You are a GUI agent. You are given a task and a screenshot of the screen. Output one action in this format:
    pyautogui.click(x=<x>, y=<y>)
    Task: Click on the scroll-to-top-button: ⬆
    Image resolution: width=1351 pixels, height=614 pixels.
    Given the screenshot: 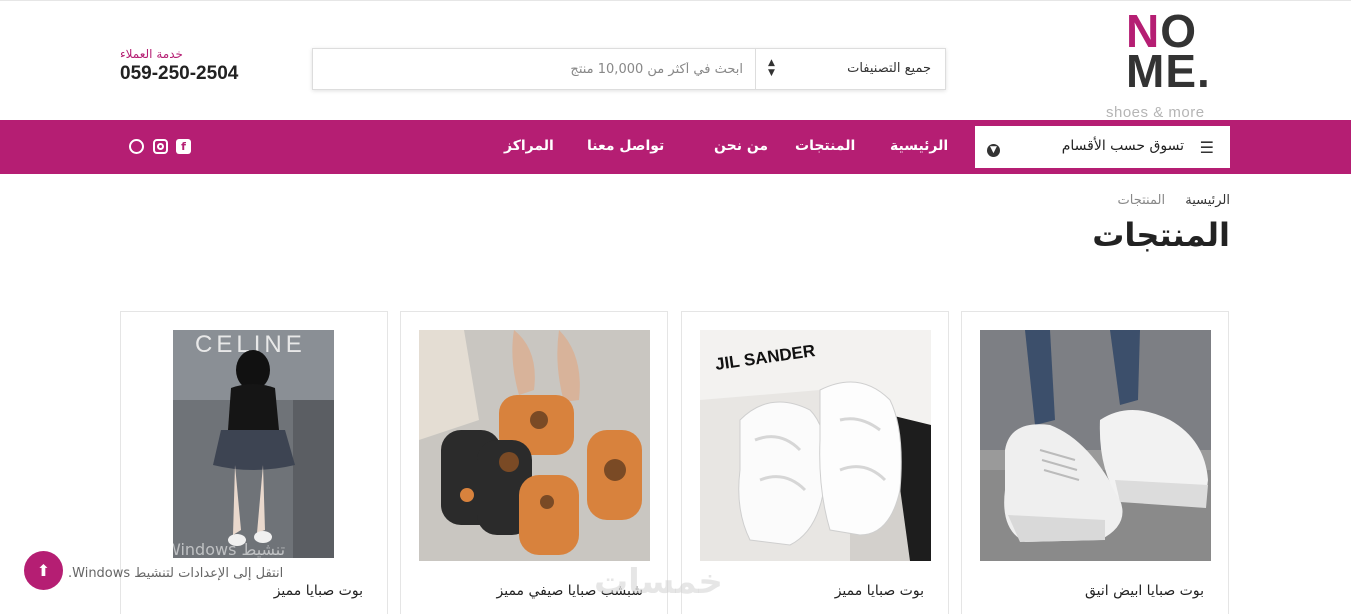 What is the action you would take?
    pyautogui.click(x=43, y=570)
    